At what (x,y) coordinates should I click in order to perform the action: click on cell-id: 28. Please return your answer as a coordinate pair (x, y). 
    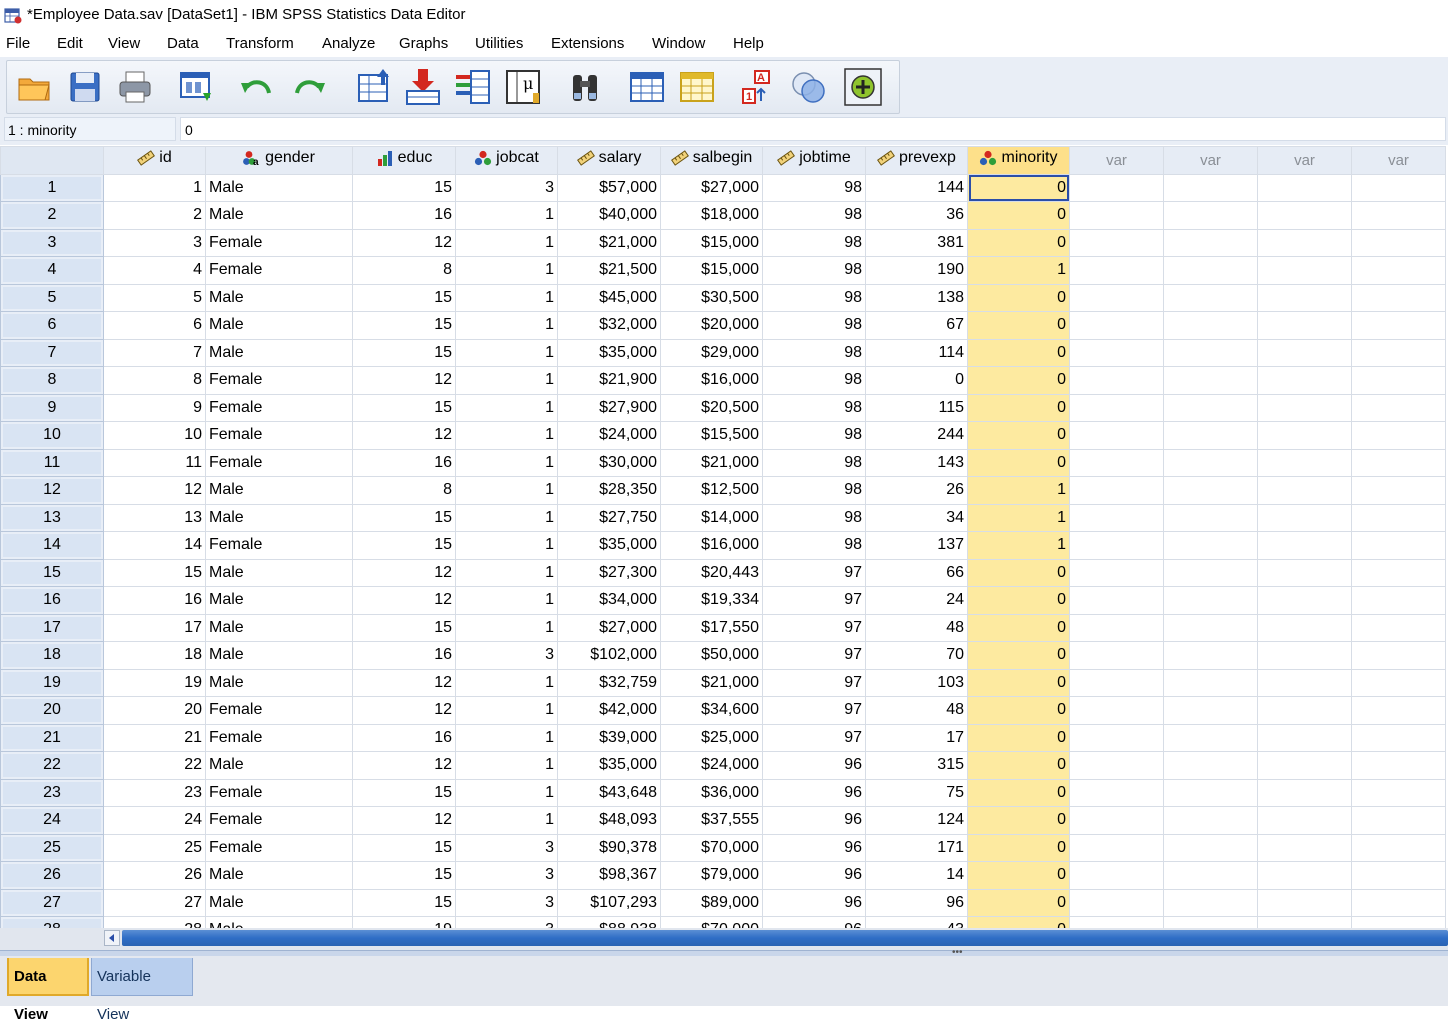
    Looking at the image, I should click on (154, 922).